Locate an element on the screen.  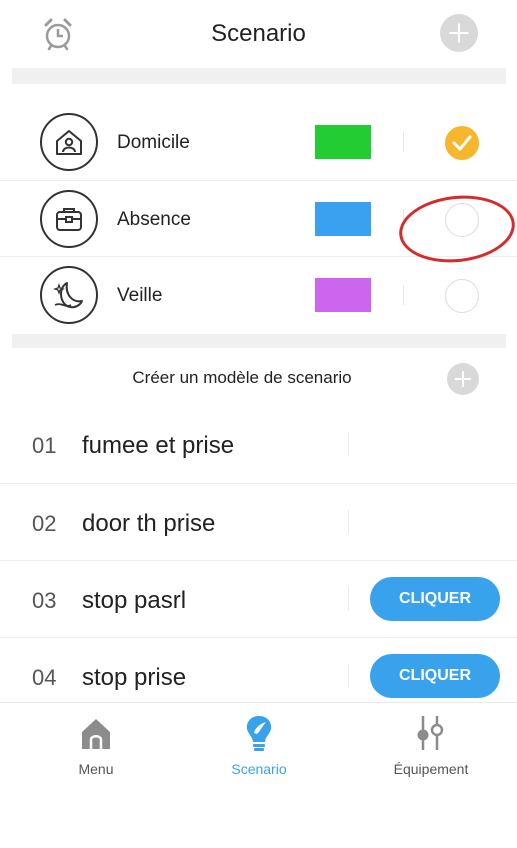
tab-label: Menu is located at coordinates (96, 769).